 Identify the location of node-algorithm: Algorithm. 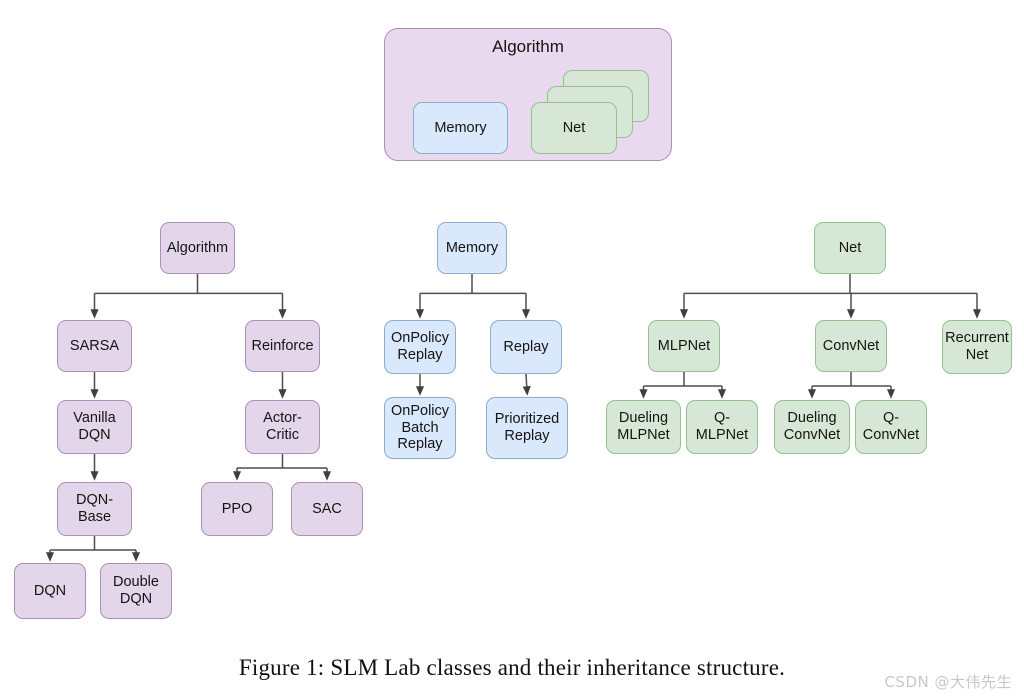
(197, 248).